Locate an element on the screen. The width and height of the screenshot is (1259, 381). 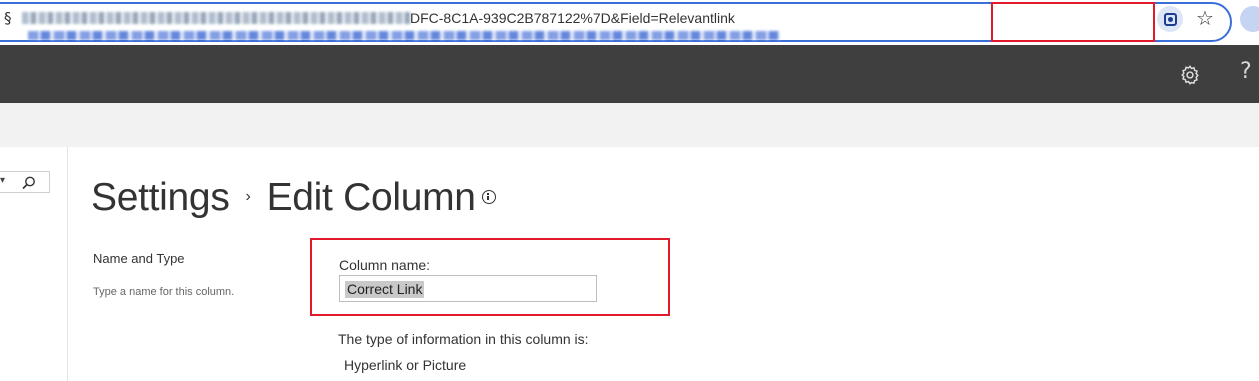
breadcrumb-current: Edit Column is located at coordinates (371, 197).